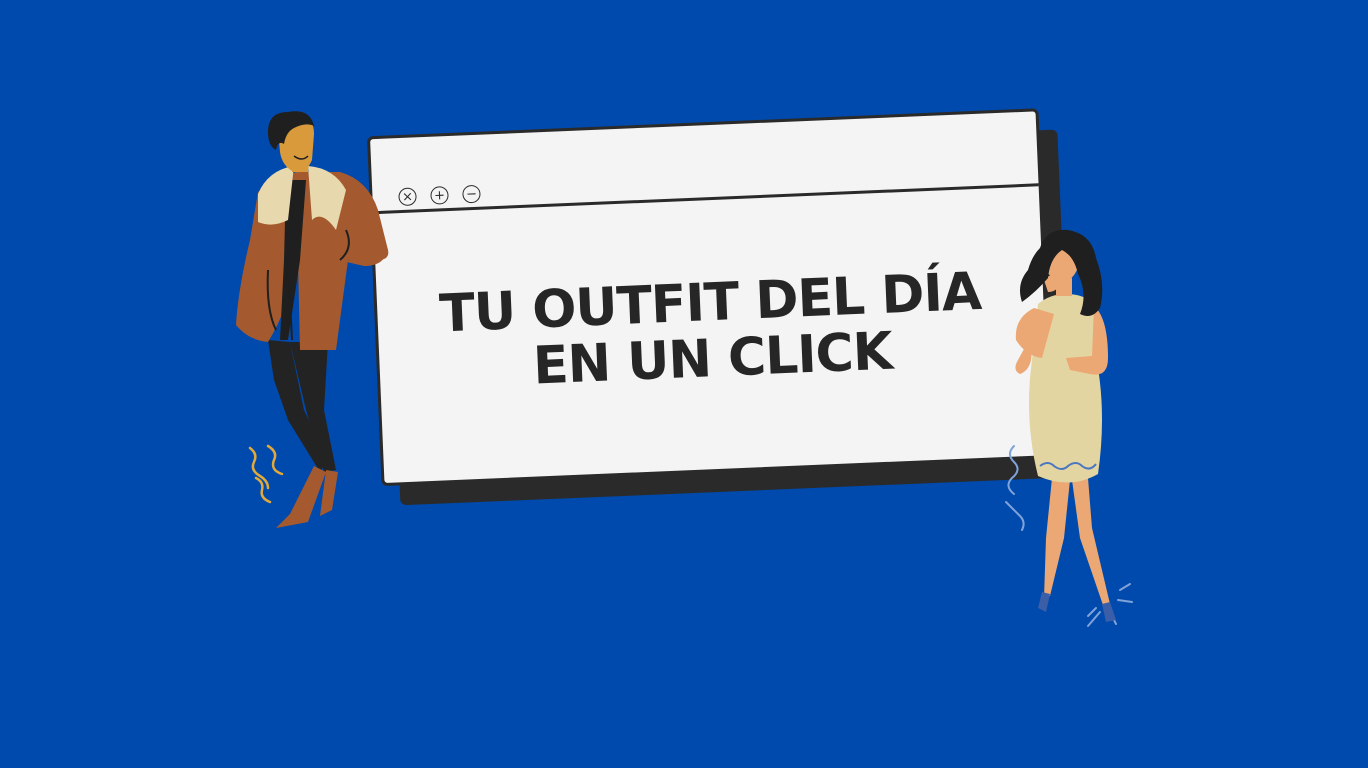  I want to click on woman-in-dress-illustration, so click(1069, 428).